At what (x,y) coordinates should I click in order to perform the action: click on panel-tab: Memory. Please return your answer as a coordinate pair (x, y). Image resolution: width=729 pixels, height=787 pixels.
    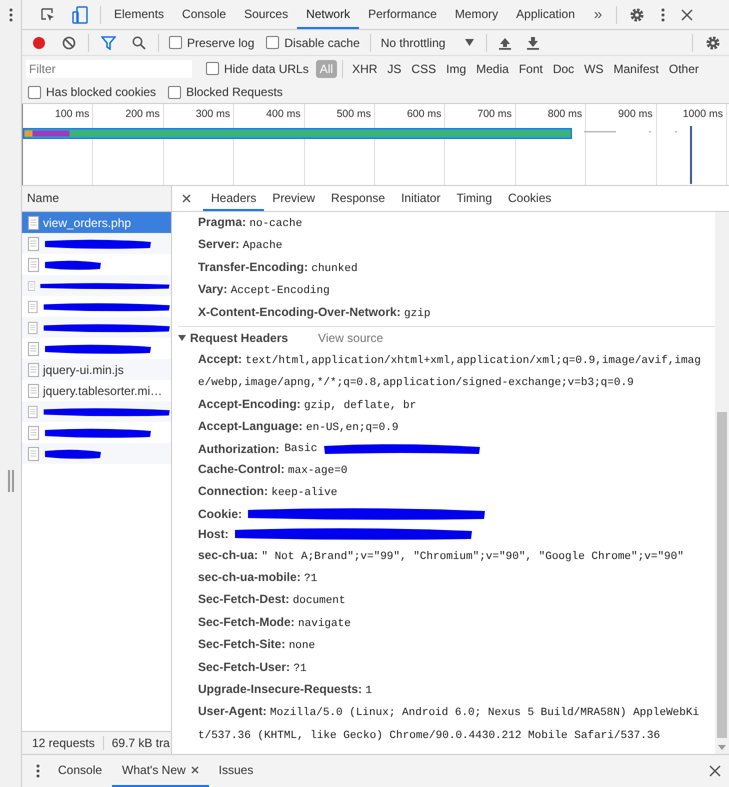
    Looking at the image, I should click on (477, 14).